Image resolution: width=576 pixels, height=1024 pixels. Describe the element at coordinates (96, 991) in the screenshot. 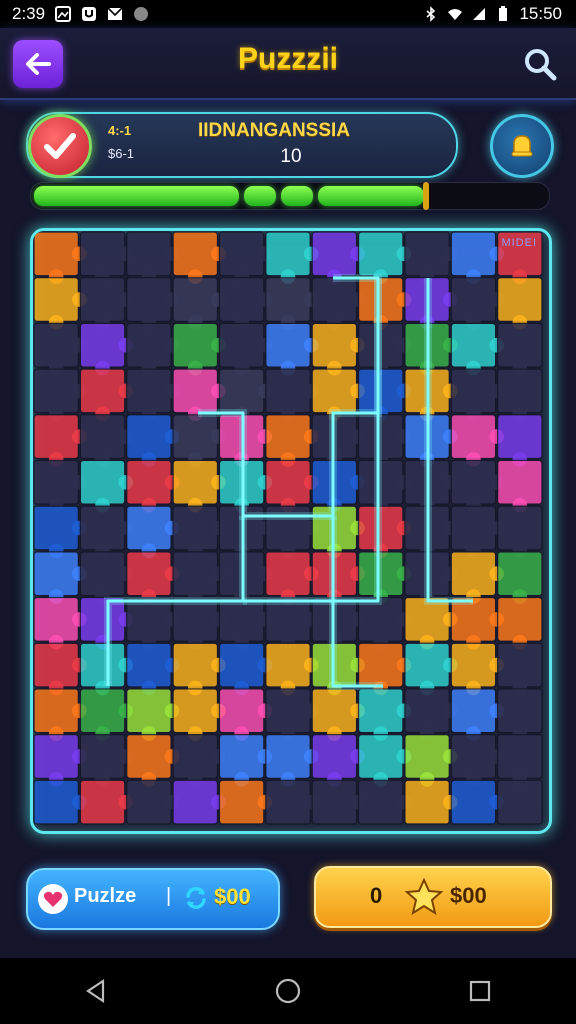

I see `nav-back-button` at that location.